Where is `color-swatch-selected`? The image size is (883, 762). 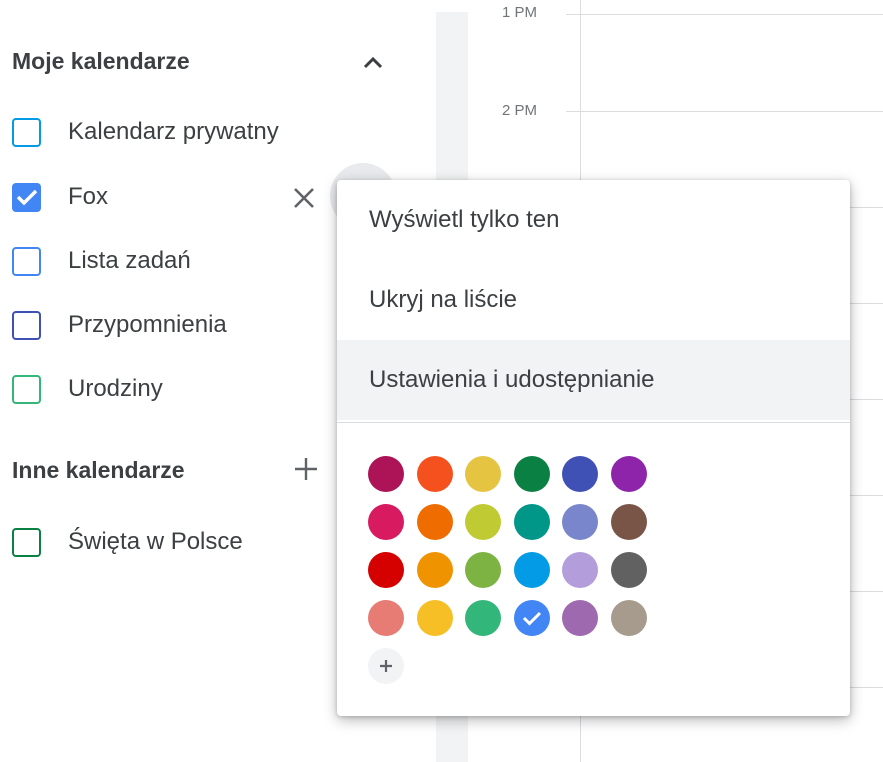 color-swatch-selected is located at coordinates (531, 618).